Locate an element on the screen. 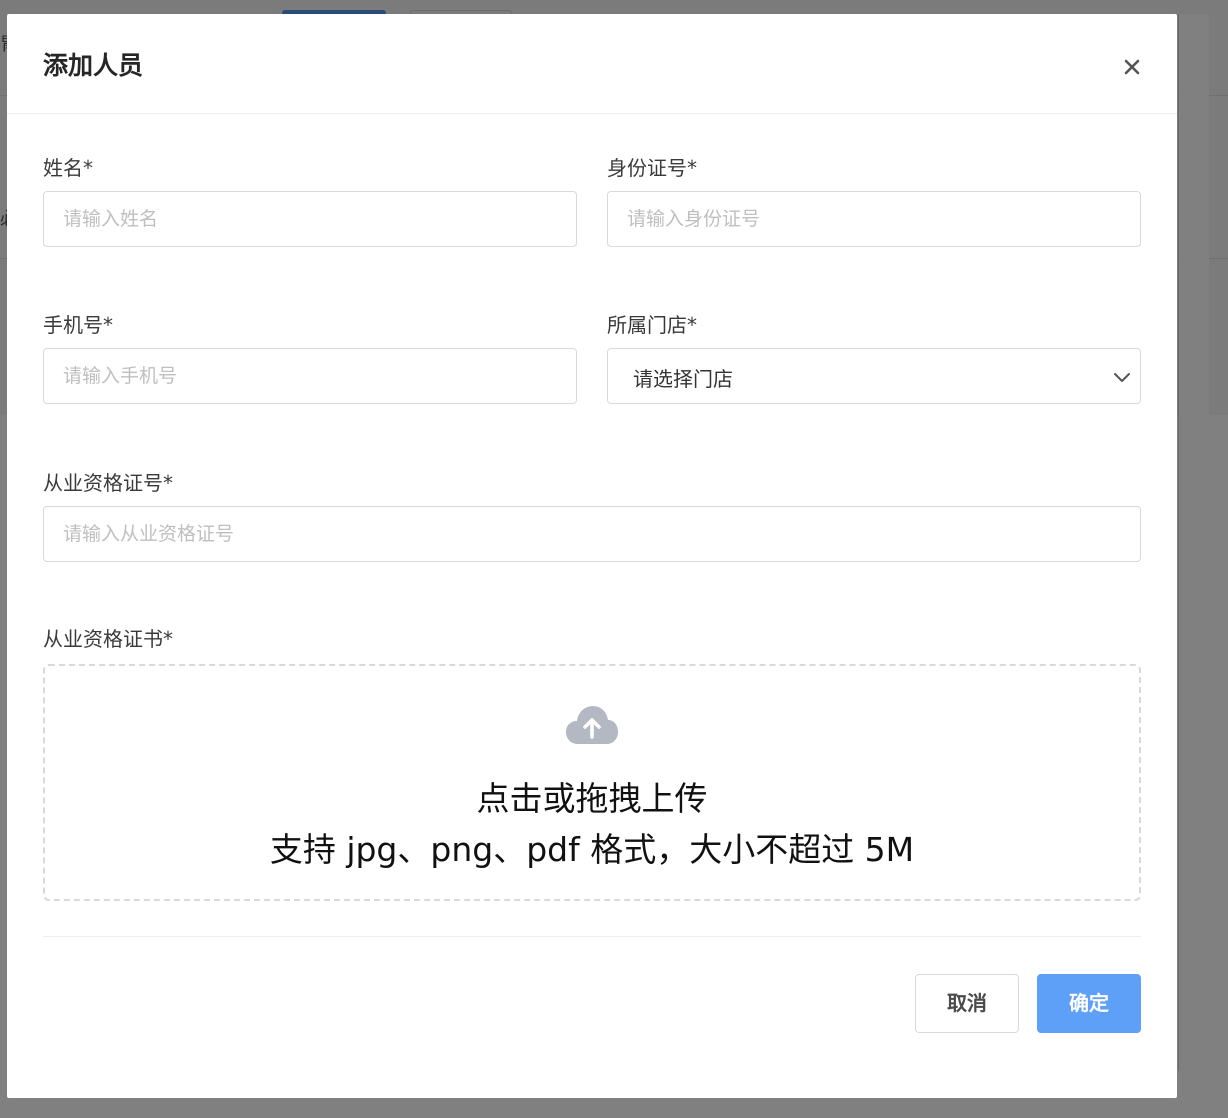  phone-input is located at coordinates (310, 376).